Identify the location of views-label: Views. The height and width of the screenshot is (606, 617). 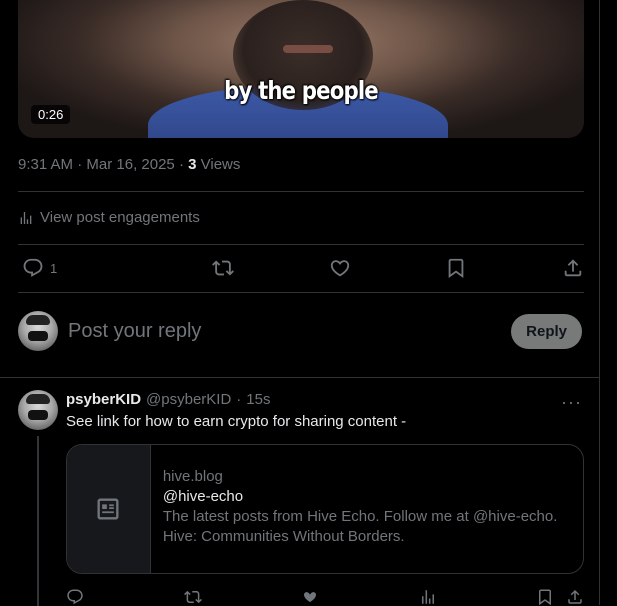
(218, 164).